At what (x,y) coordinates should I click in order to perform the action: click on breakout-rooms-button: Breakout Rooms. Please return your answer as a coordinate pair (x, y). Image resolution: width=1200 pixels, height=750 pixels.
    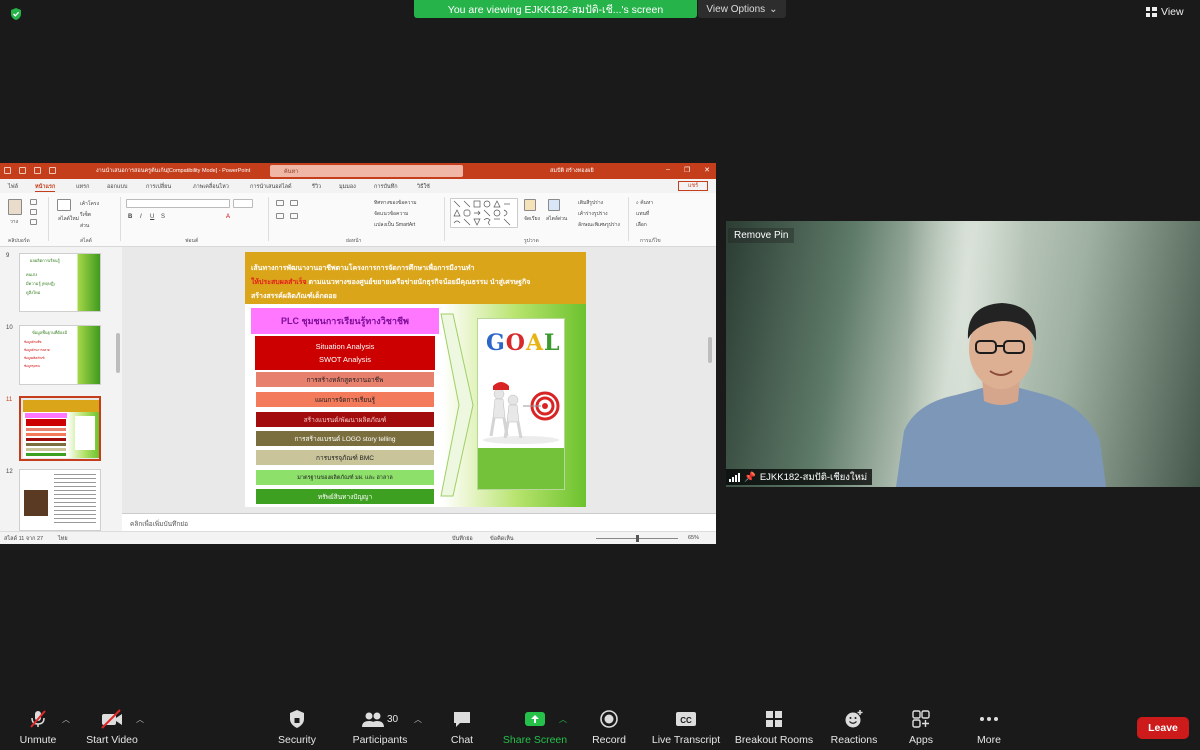
    Looking at the image, I should click on (774, 729).